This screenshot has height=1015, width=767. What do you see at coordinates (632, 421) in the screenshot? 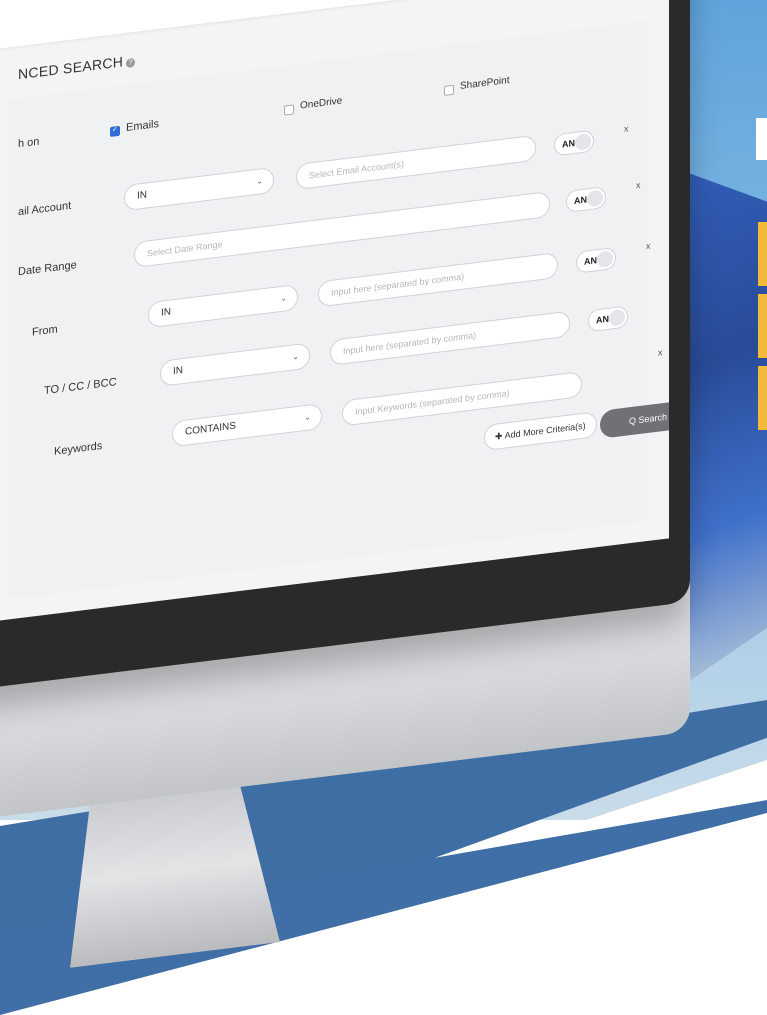
I see `search-icon: Q` at bounding box center [632, 421].